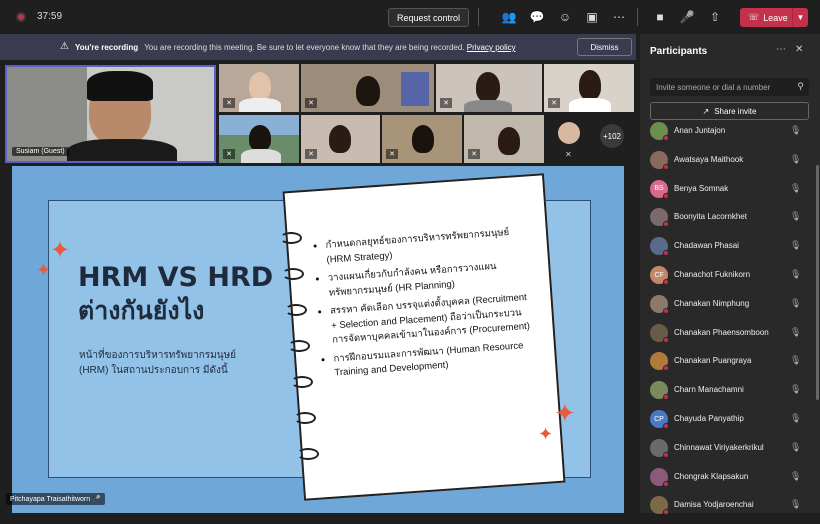 This screenshot has width=820, height=524. I want to click on rooms-icon: ▣, so click(592, 17).